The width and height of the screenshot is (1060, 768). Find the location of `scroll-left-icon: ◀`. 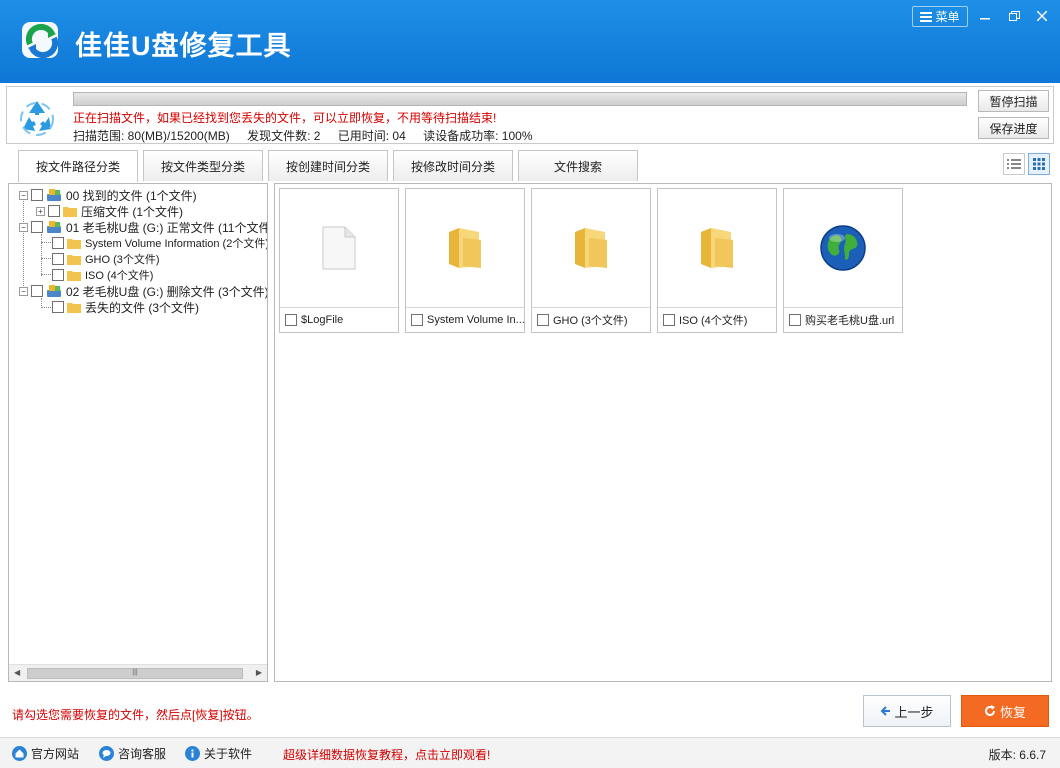

scroll-left-icon: ◀ is located at coordinates (17, 672).